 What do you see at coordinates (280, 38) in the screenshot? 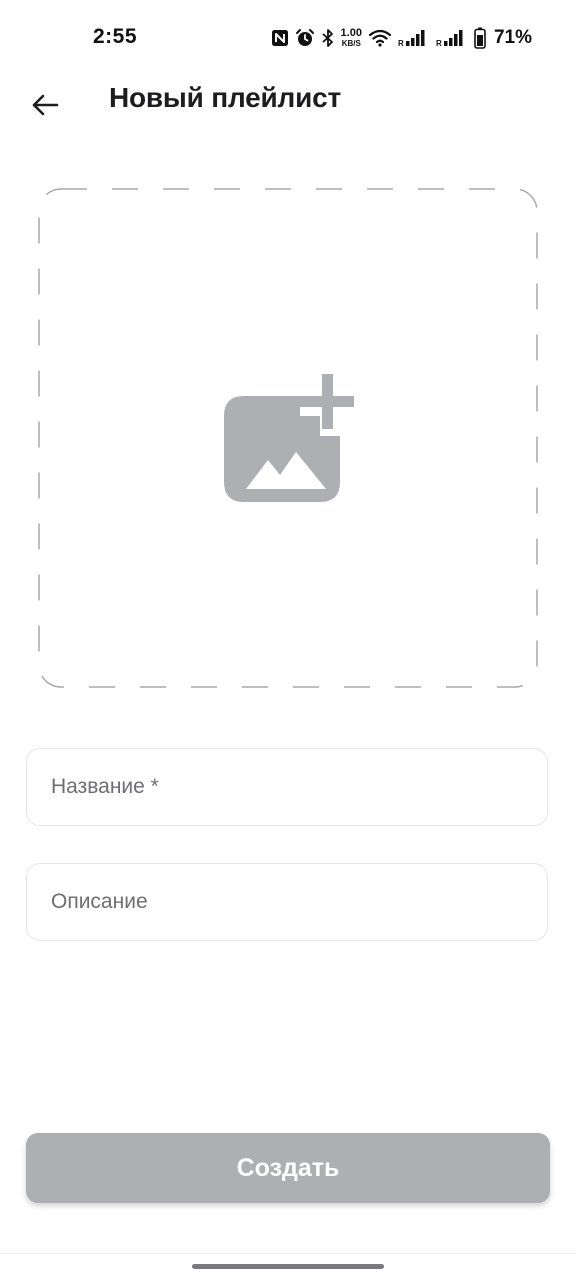
I see `nfc-icon` at bounding box center [280, 38].